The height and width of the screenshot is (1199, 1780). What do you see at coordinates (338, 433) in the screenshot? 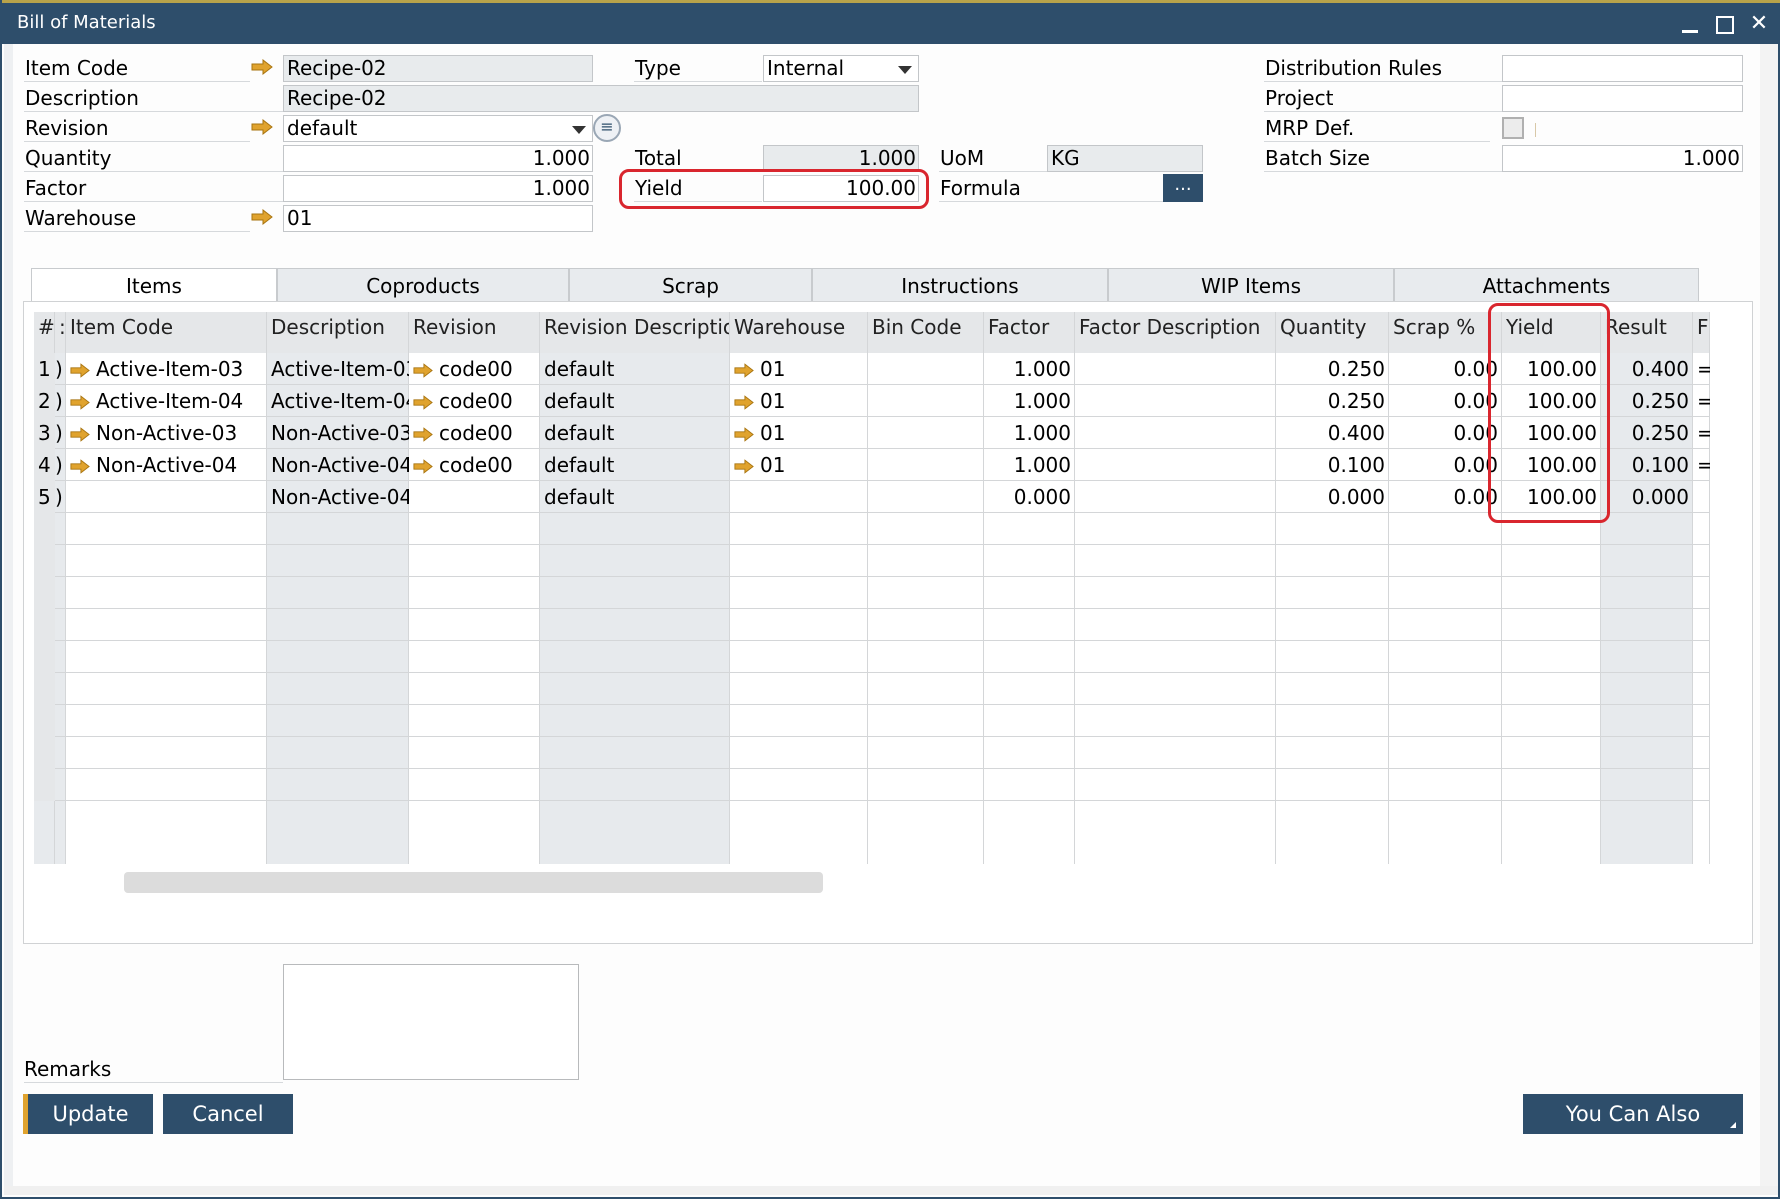
I see `cell-description: Non-Active-03` at bounding box center [338, 433].